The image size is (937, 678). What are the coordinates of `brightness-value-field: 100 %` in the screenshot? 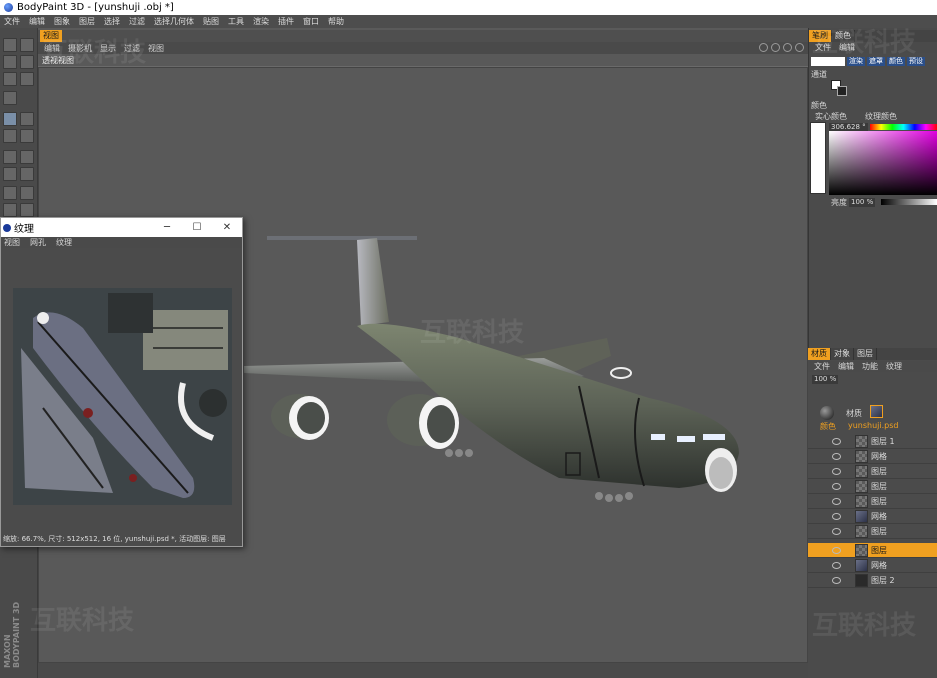 It's located at (862, 202).